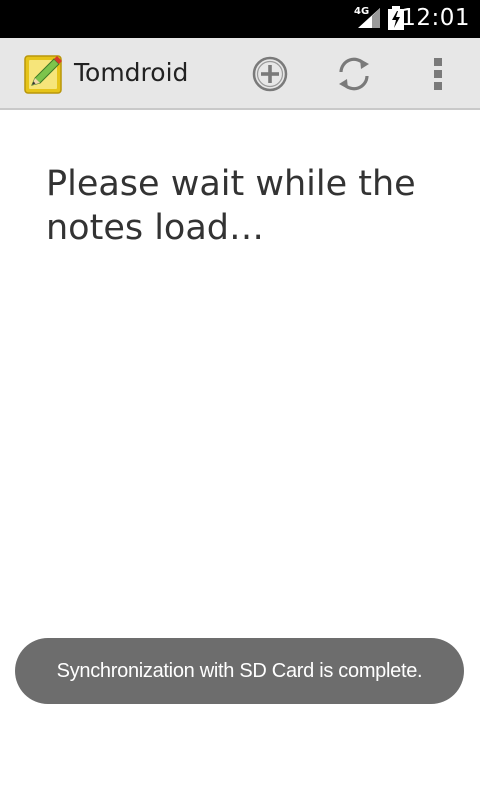 This screenshot has width=480, height=800. I want to click on add-note-button, so click(270, 74).